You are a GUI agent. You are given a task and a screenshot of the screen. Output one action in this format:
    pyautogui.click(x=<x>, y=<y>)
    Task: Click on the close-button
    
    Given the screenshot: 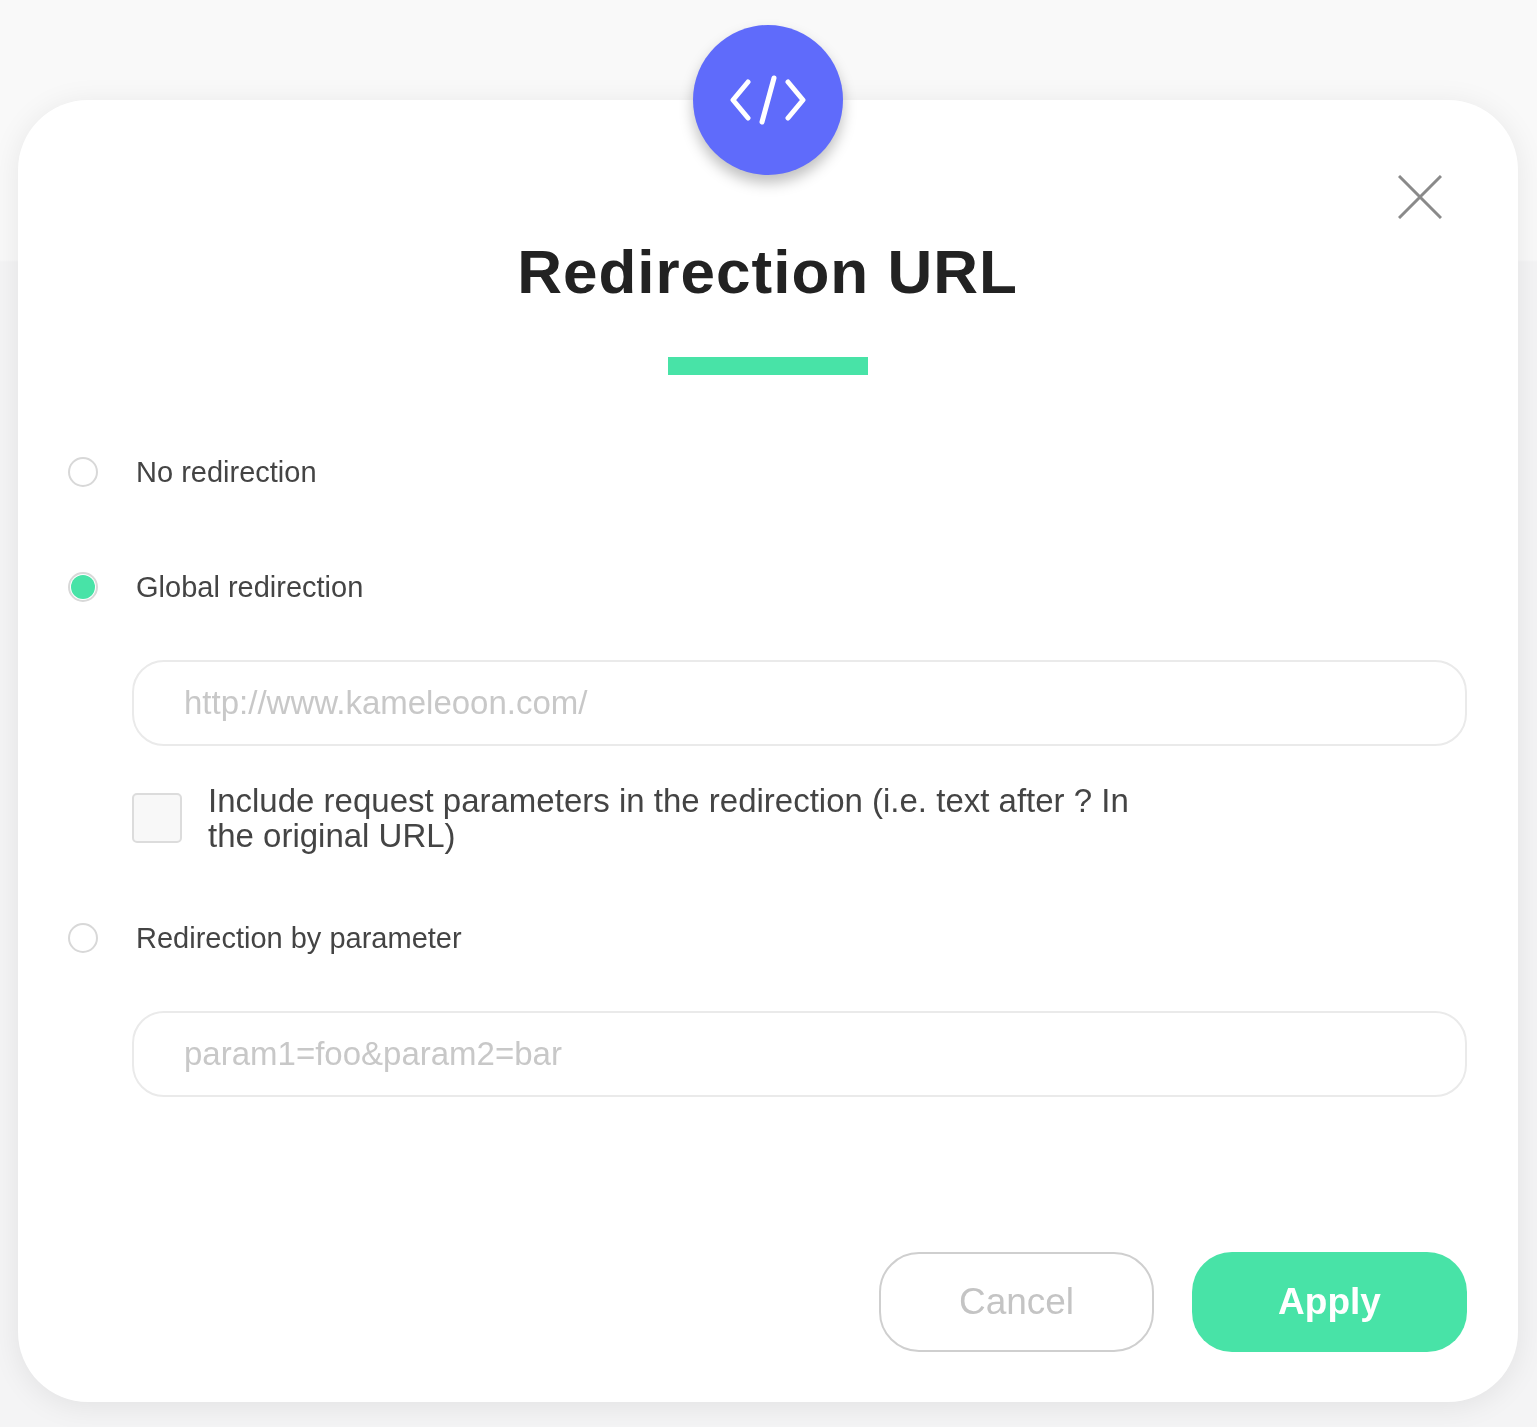 What is the action you would take?
    pyautogui.click(x=1420, y=197)
    